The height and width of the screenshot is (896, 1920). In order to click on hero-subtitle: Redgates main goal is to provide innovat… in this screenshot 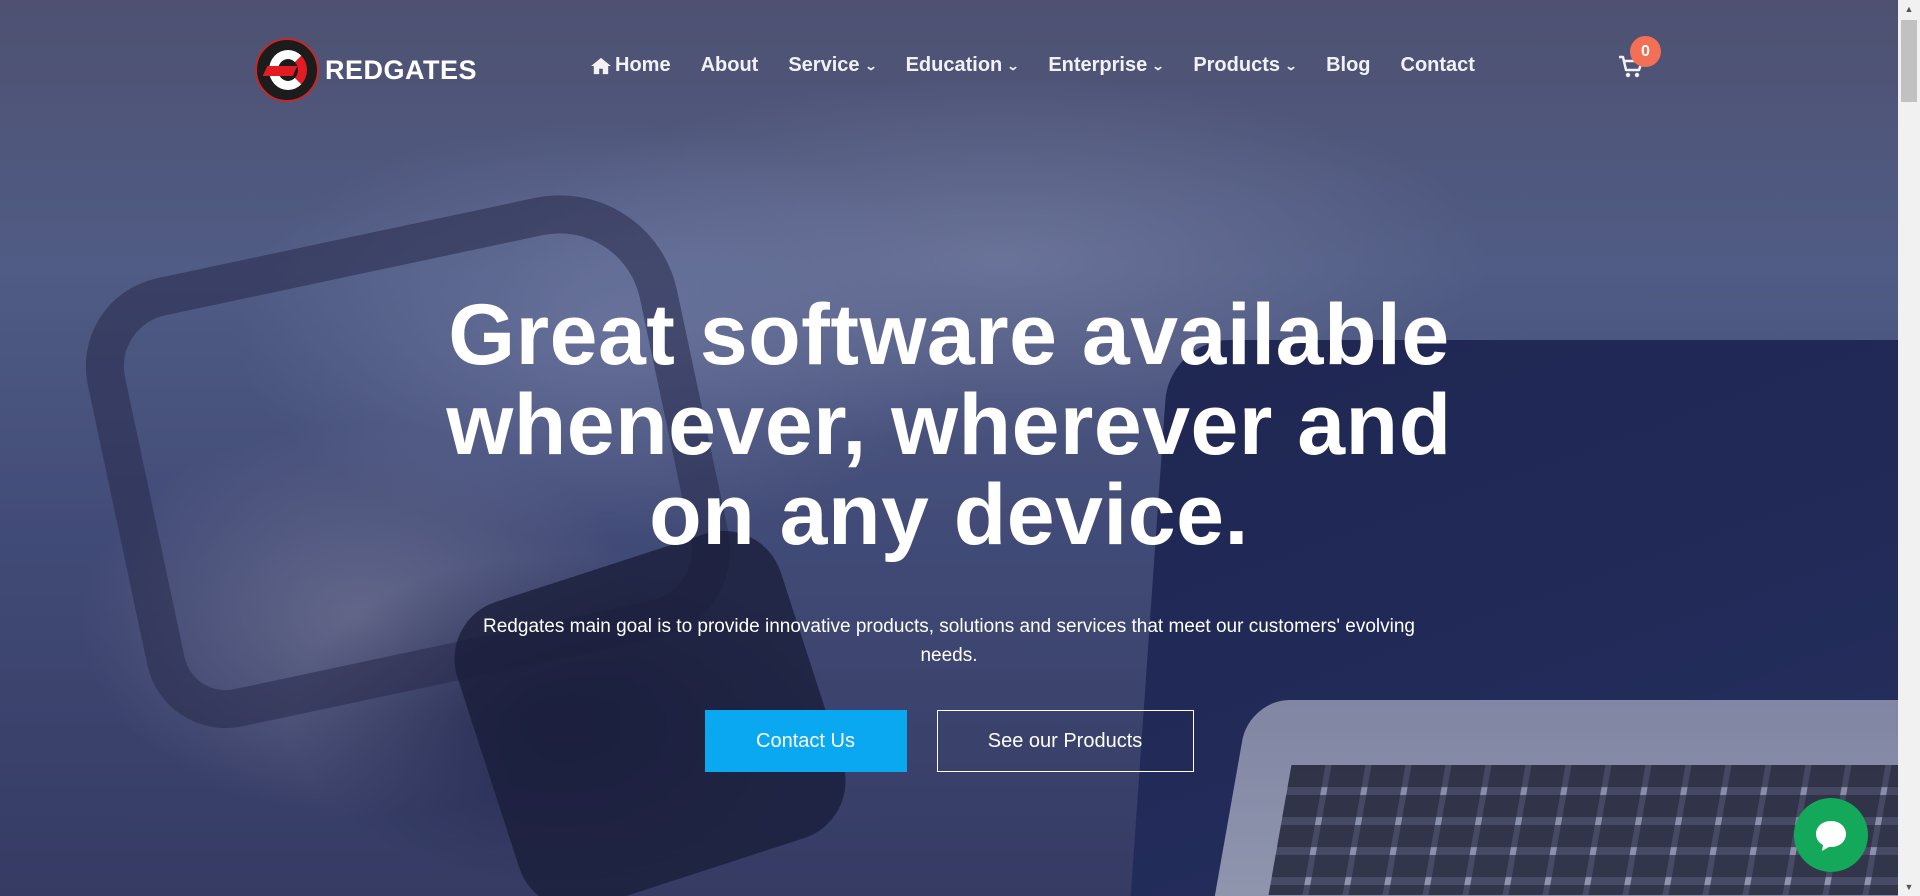, I will do `click(949, 641)`.